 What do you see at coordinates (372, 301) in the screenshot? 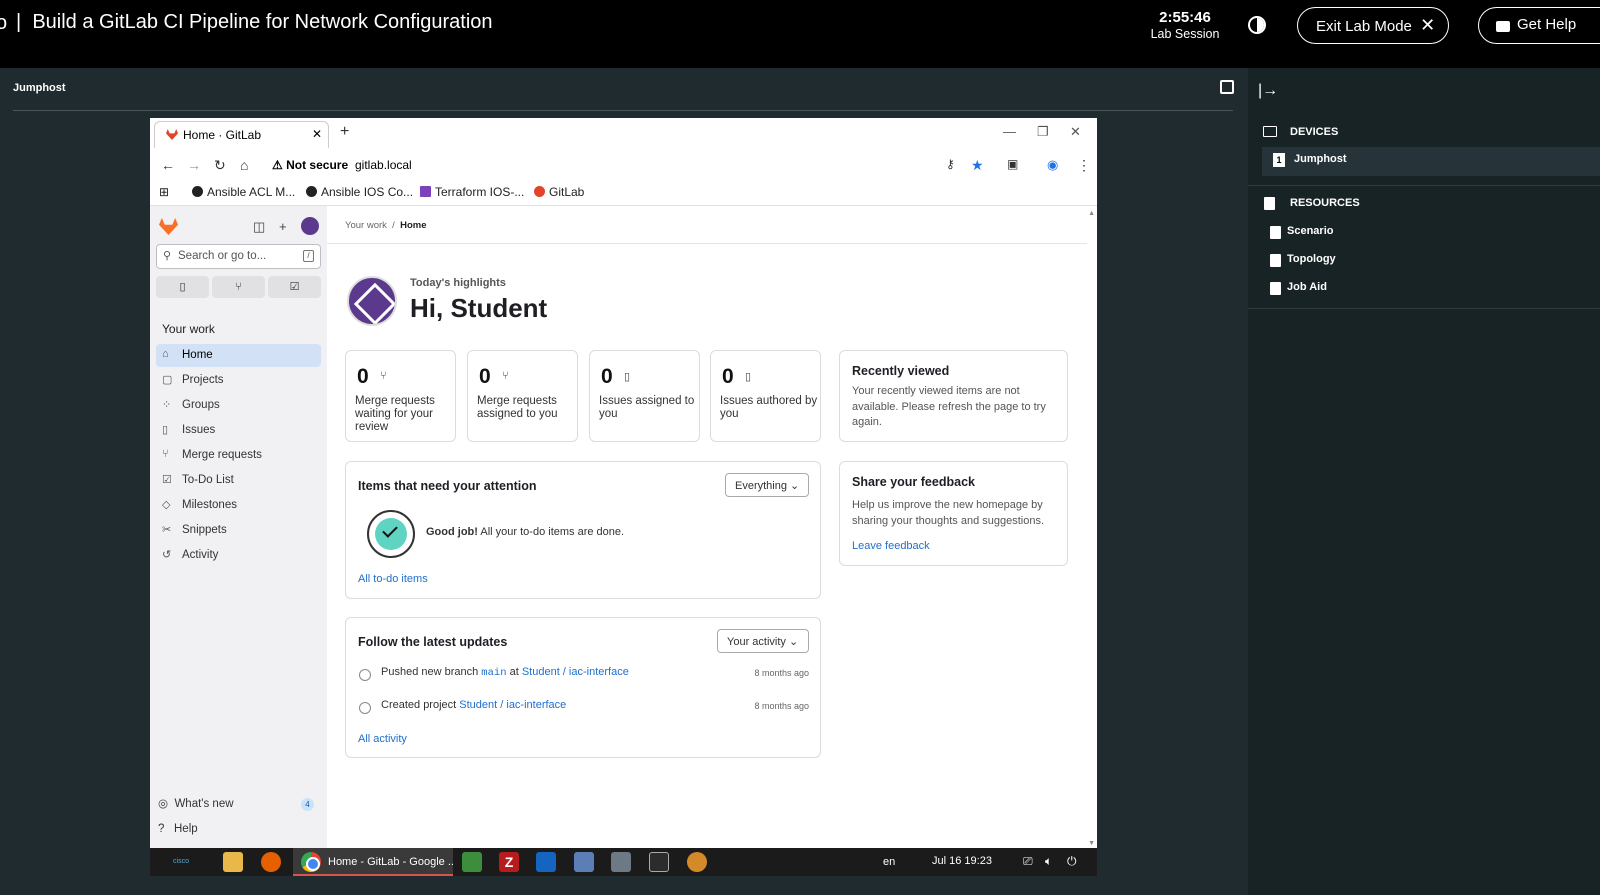
I see `user-avatar-large` at bounding box center [372, 301].